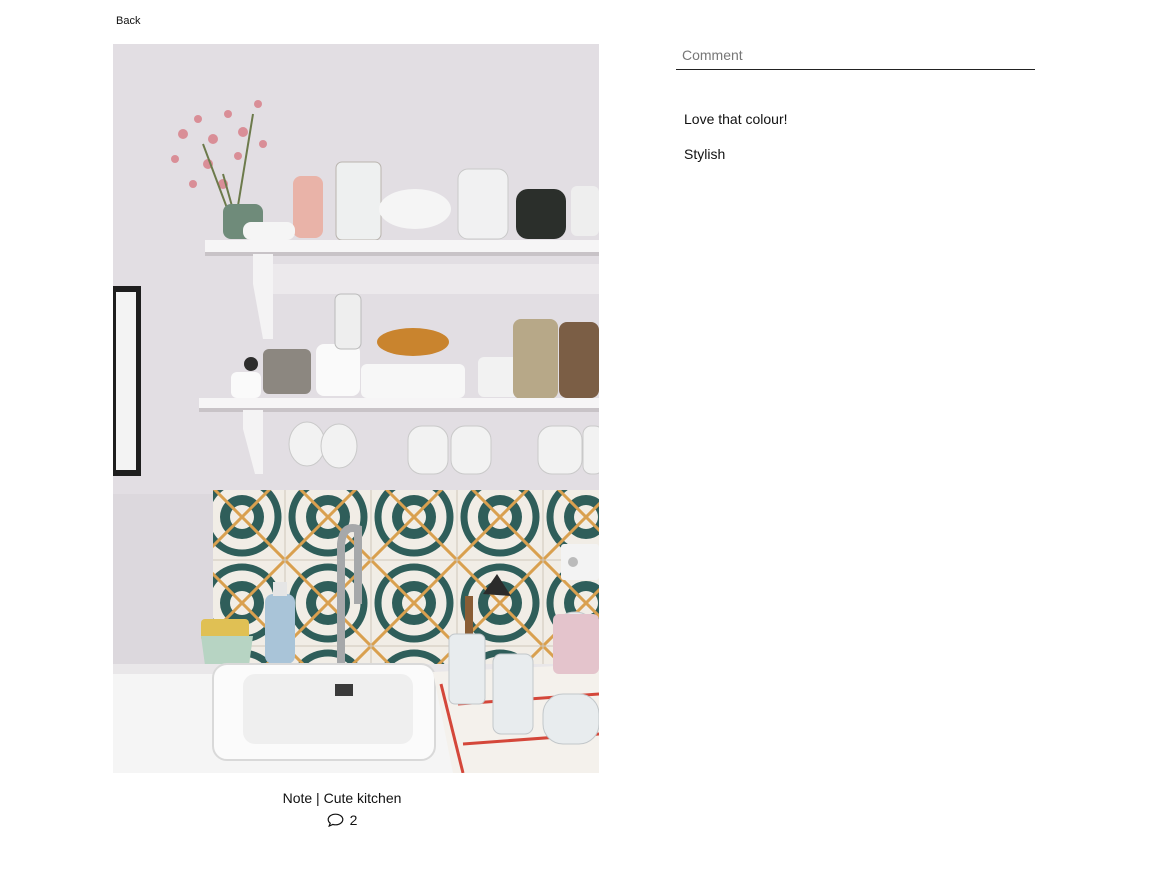 This screenshot has height=872, width=1170. What do you see at coordinates (736, 145) in the screenshot?
I see `comments-list: Love that colour! Stylish` at bounding box center [736, 145].